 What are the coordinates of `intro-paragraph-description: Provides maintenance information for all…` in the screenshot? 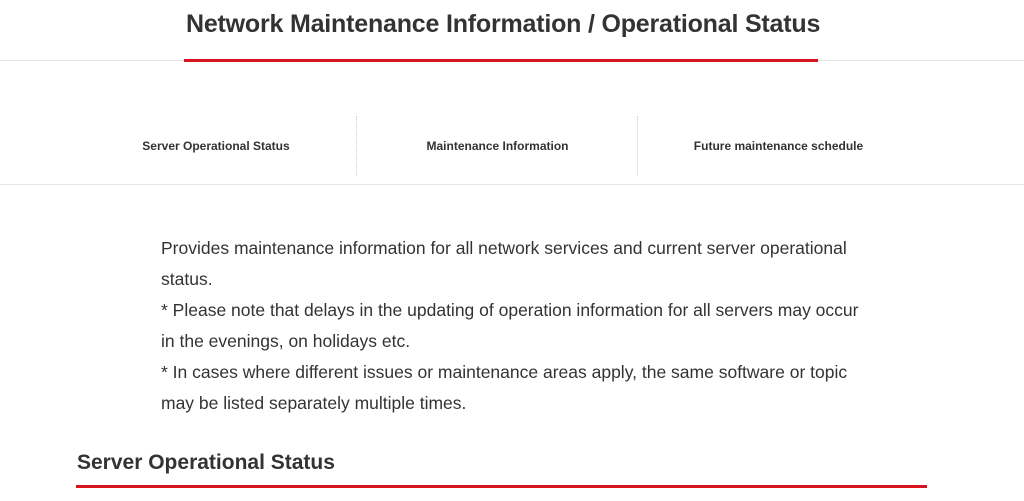 It's located at (504, 263).